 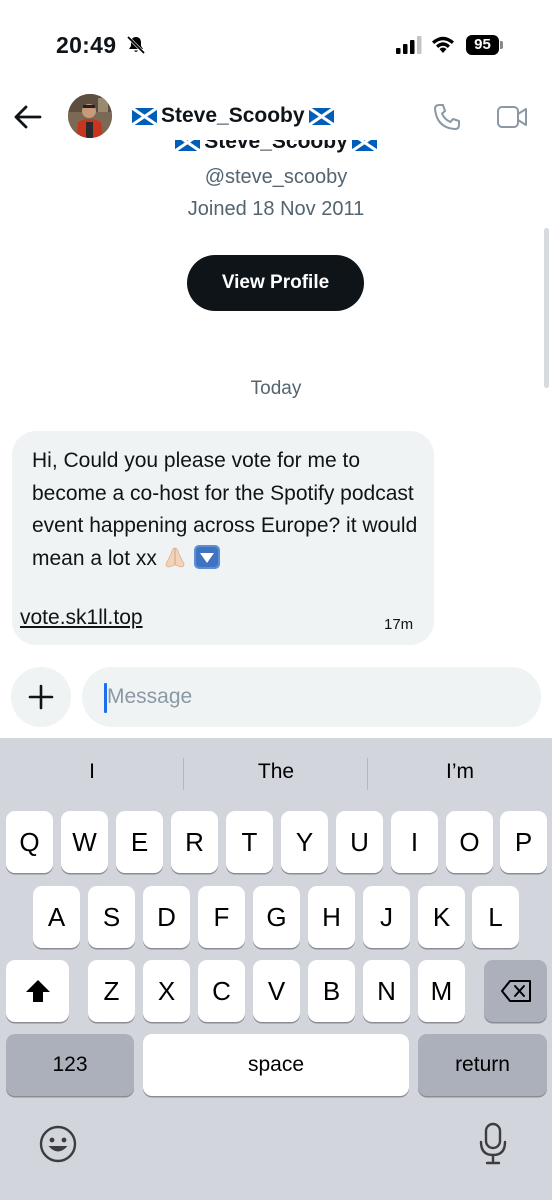 I want to click on key-d: D, so click(x=166, y=917).